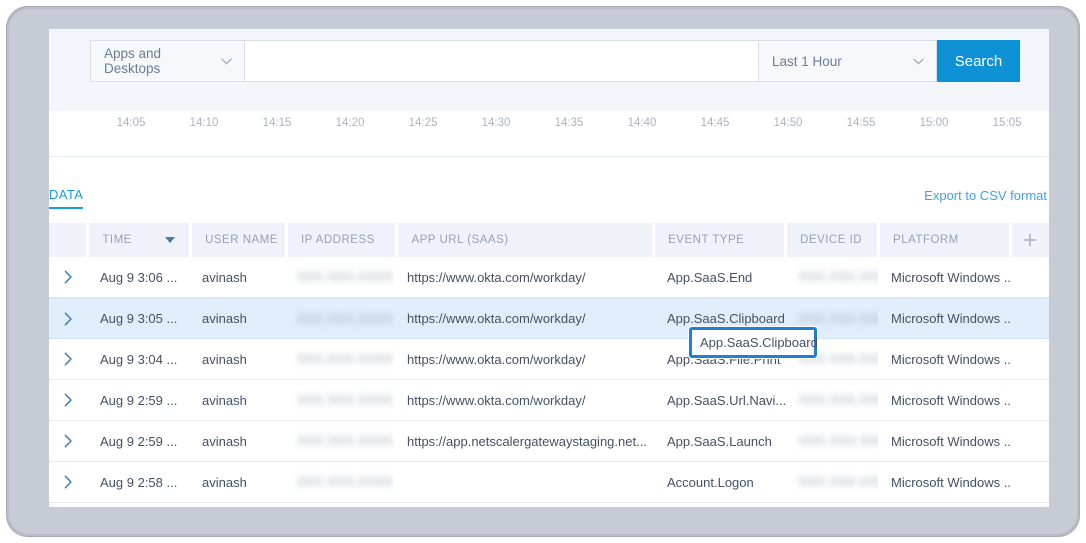 The image size is (1086, 543). I want to click on search-input, so click(501, 61).